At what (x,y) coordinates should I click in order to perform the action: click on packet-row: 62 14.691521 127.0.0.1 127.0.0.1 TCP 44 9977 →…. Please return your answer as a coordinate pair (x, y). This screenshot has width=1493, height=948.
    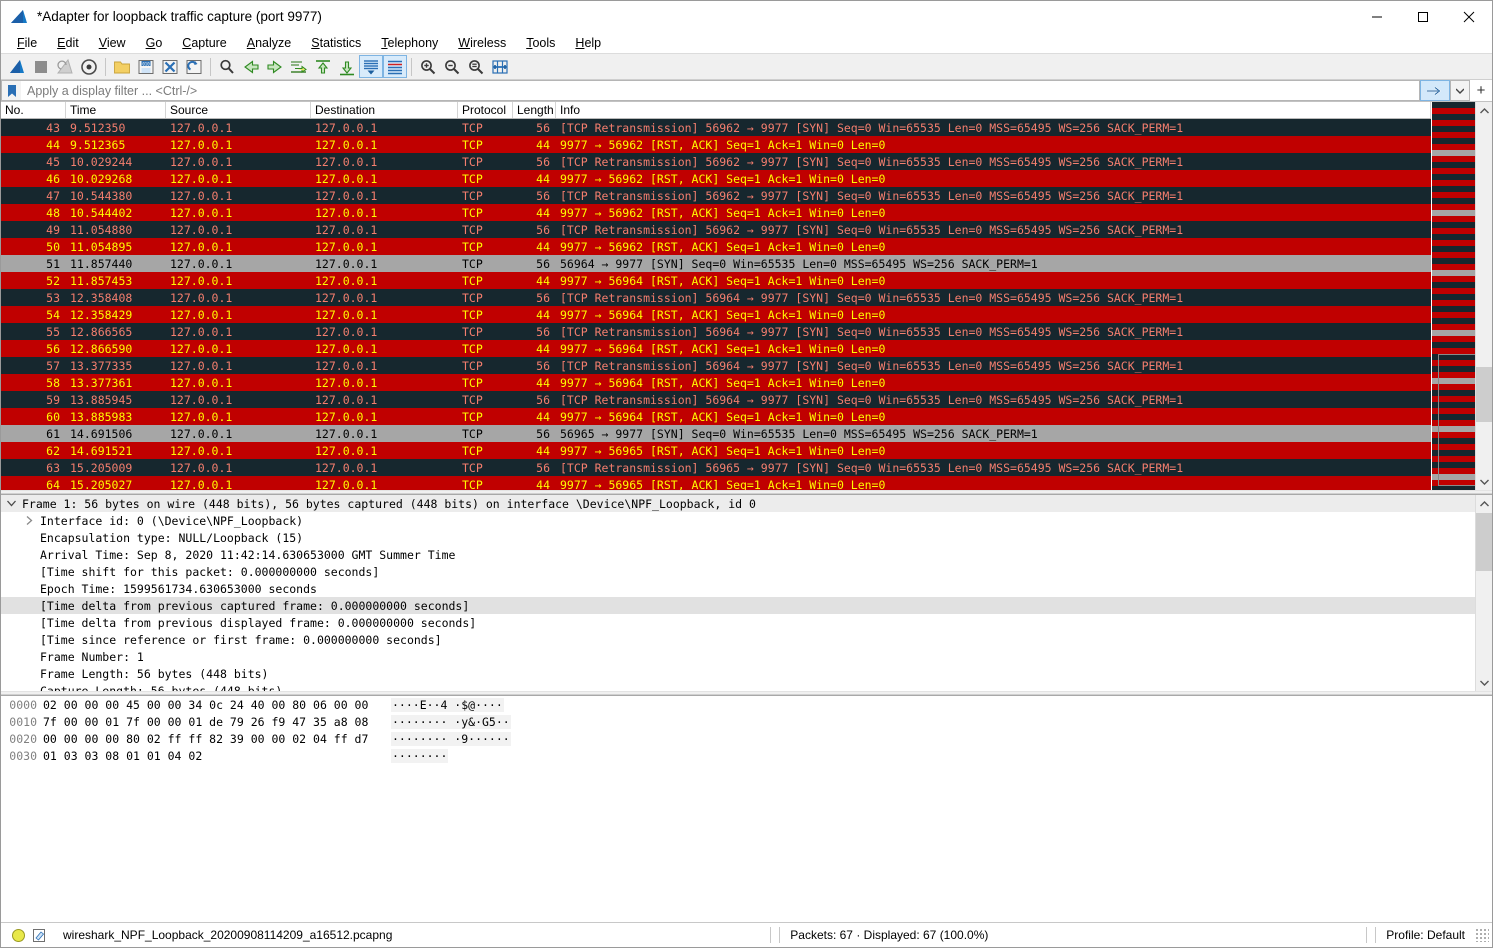
    Looking at the image, I should click on (746, 450).